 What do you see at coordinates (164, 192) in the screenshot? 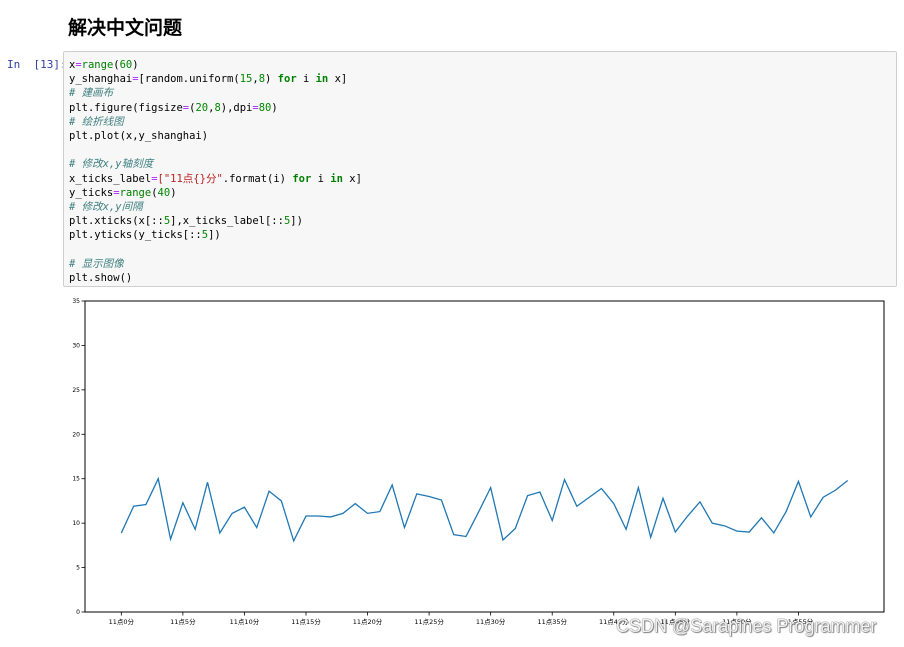
I see `code-token: 40` at bounding box center [164, 192].